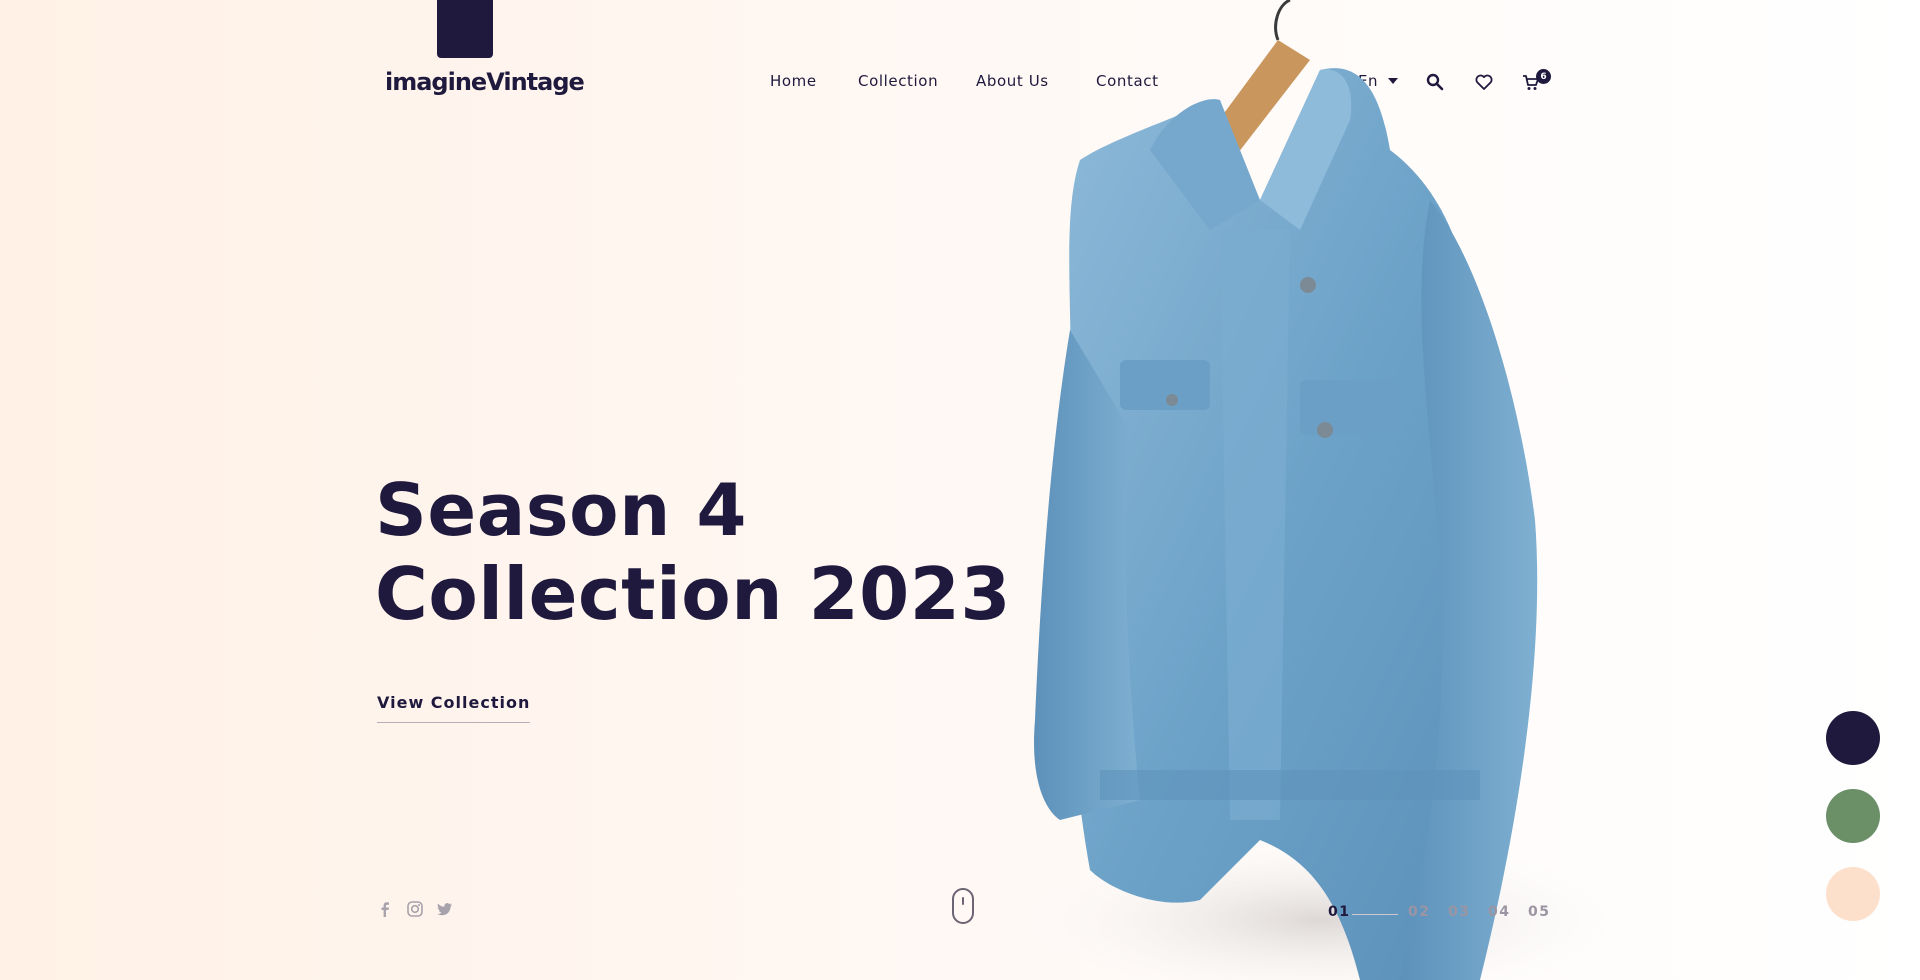 The width and height of the screenshot is (1920, 980). I want to click on scroll-mouse-icon, so click(963, 906).